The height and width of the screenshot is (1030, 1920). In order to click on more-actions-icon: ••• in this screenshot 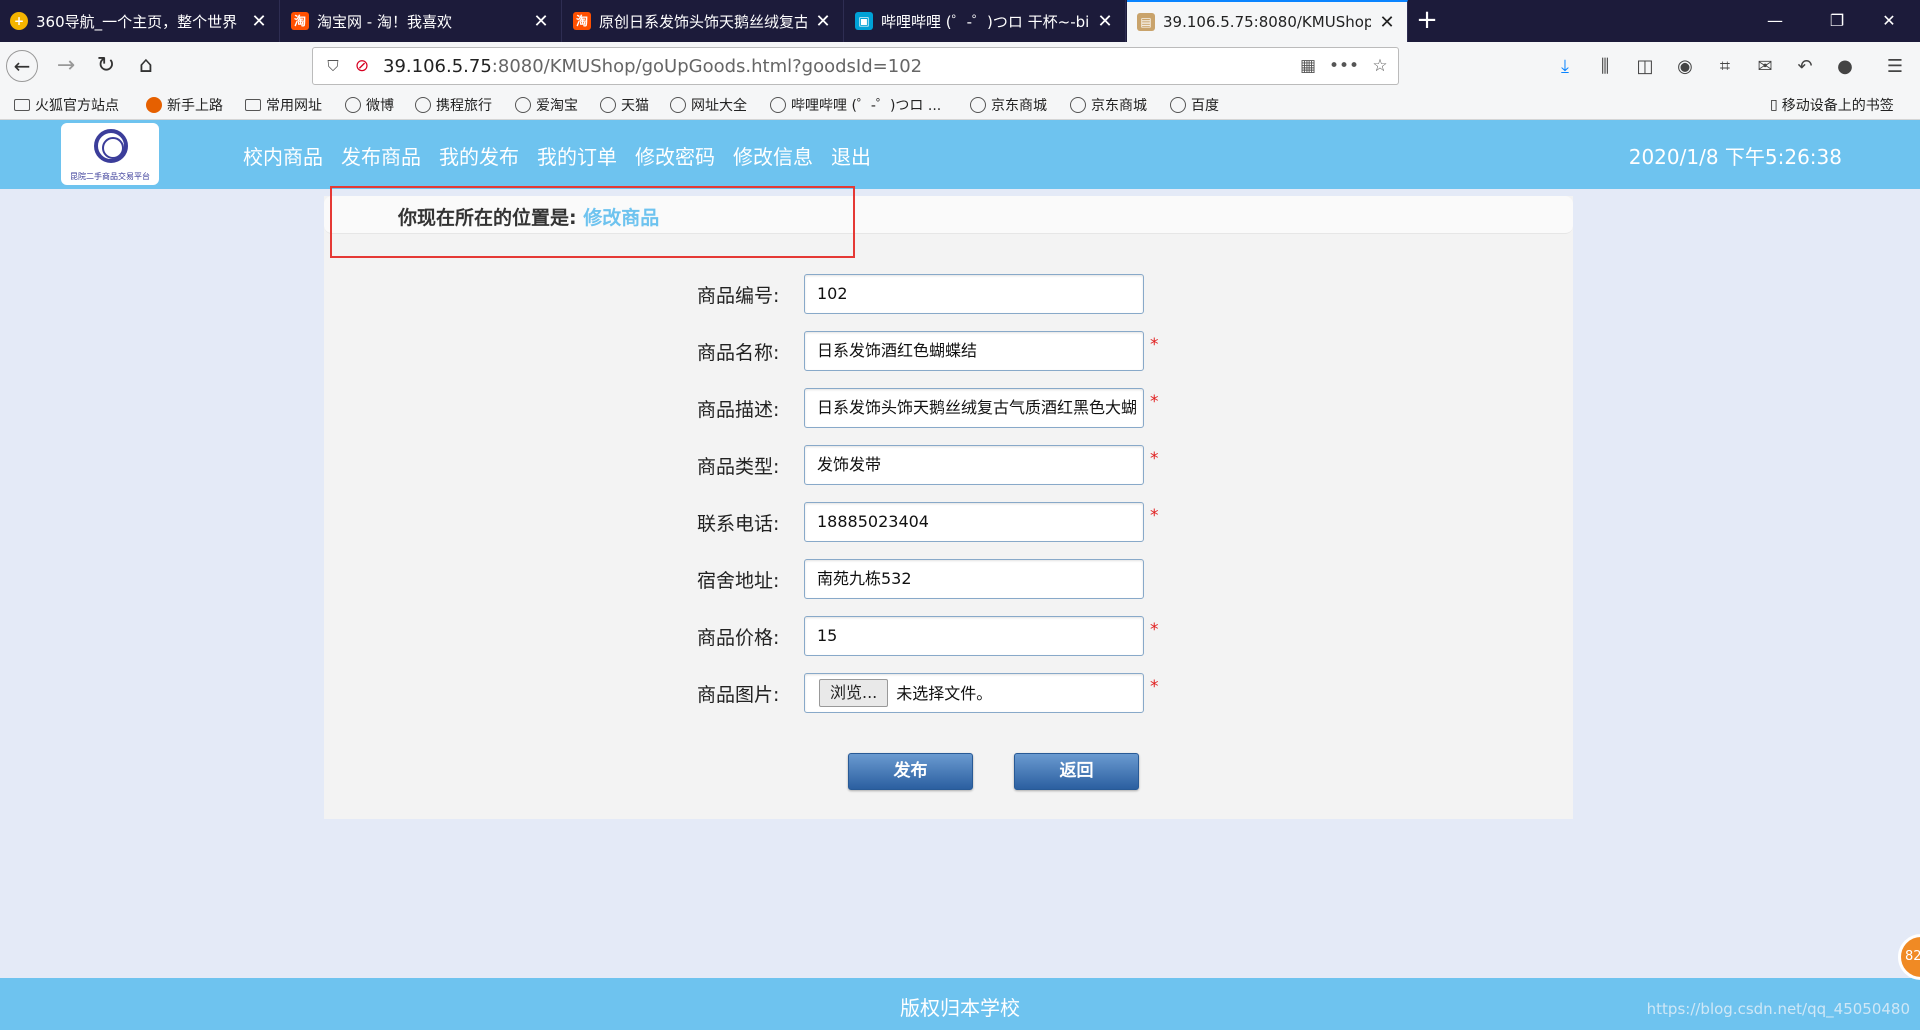, I will do `click(1344, 66)`.